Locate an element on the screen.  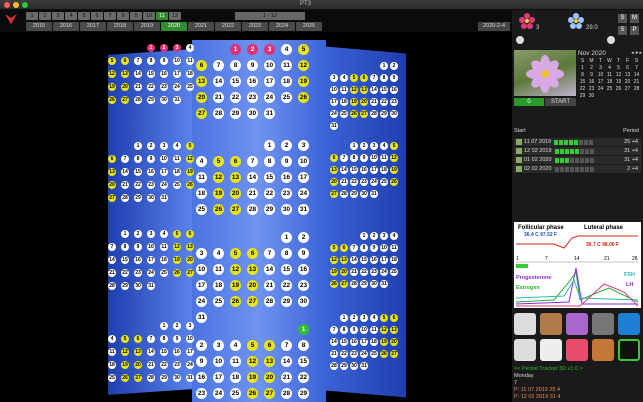
calendar-day: 10 is located at coordinates (364, 330).